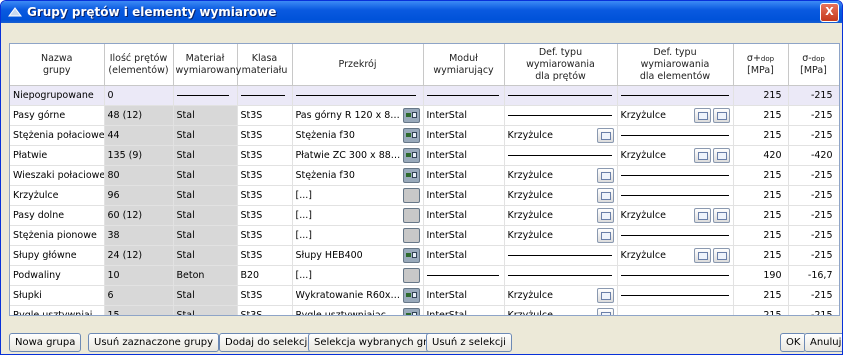 This screenshot has height=355, width=843. Describe the element at coordinates (469, 342) in the screenshot. I see `remove-from-selection-button: Usuń z selekcji` at that location.